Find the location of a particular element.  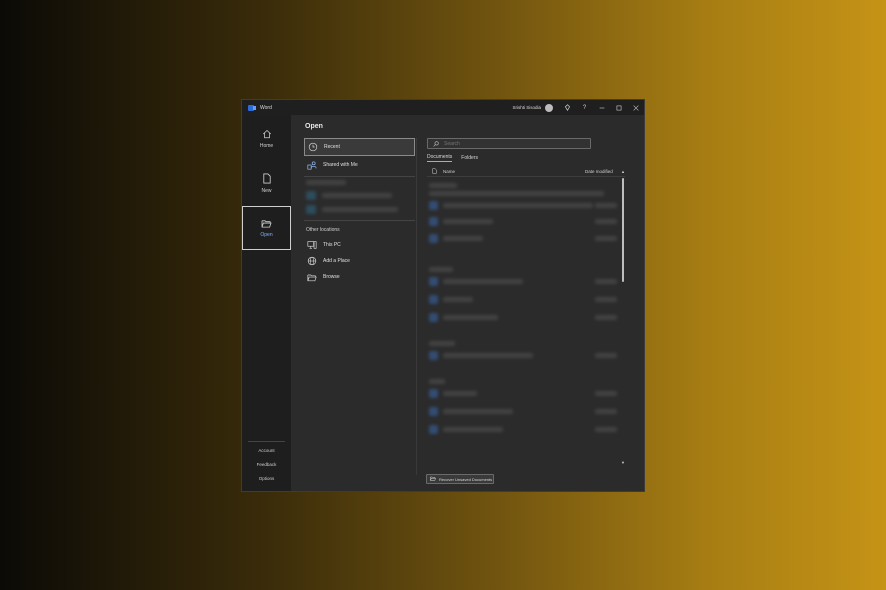

app-name: Word is located at coordinates (266, 107).